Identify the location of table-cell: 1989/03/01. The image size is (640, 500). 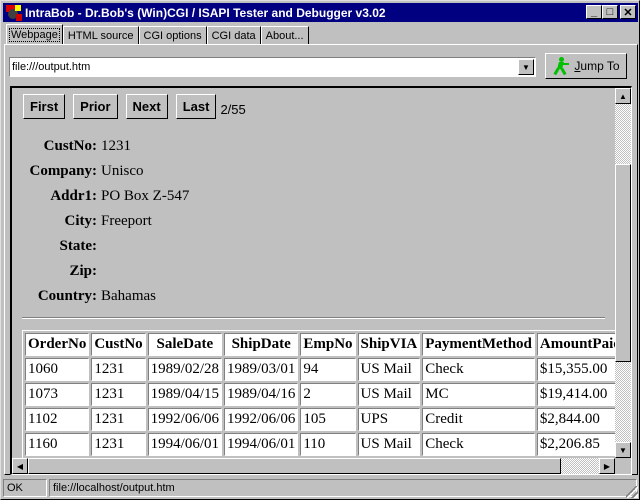
(261, 369).